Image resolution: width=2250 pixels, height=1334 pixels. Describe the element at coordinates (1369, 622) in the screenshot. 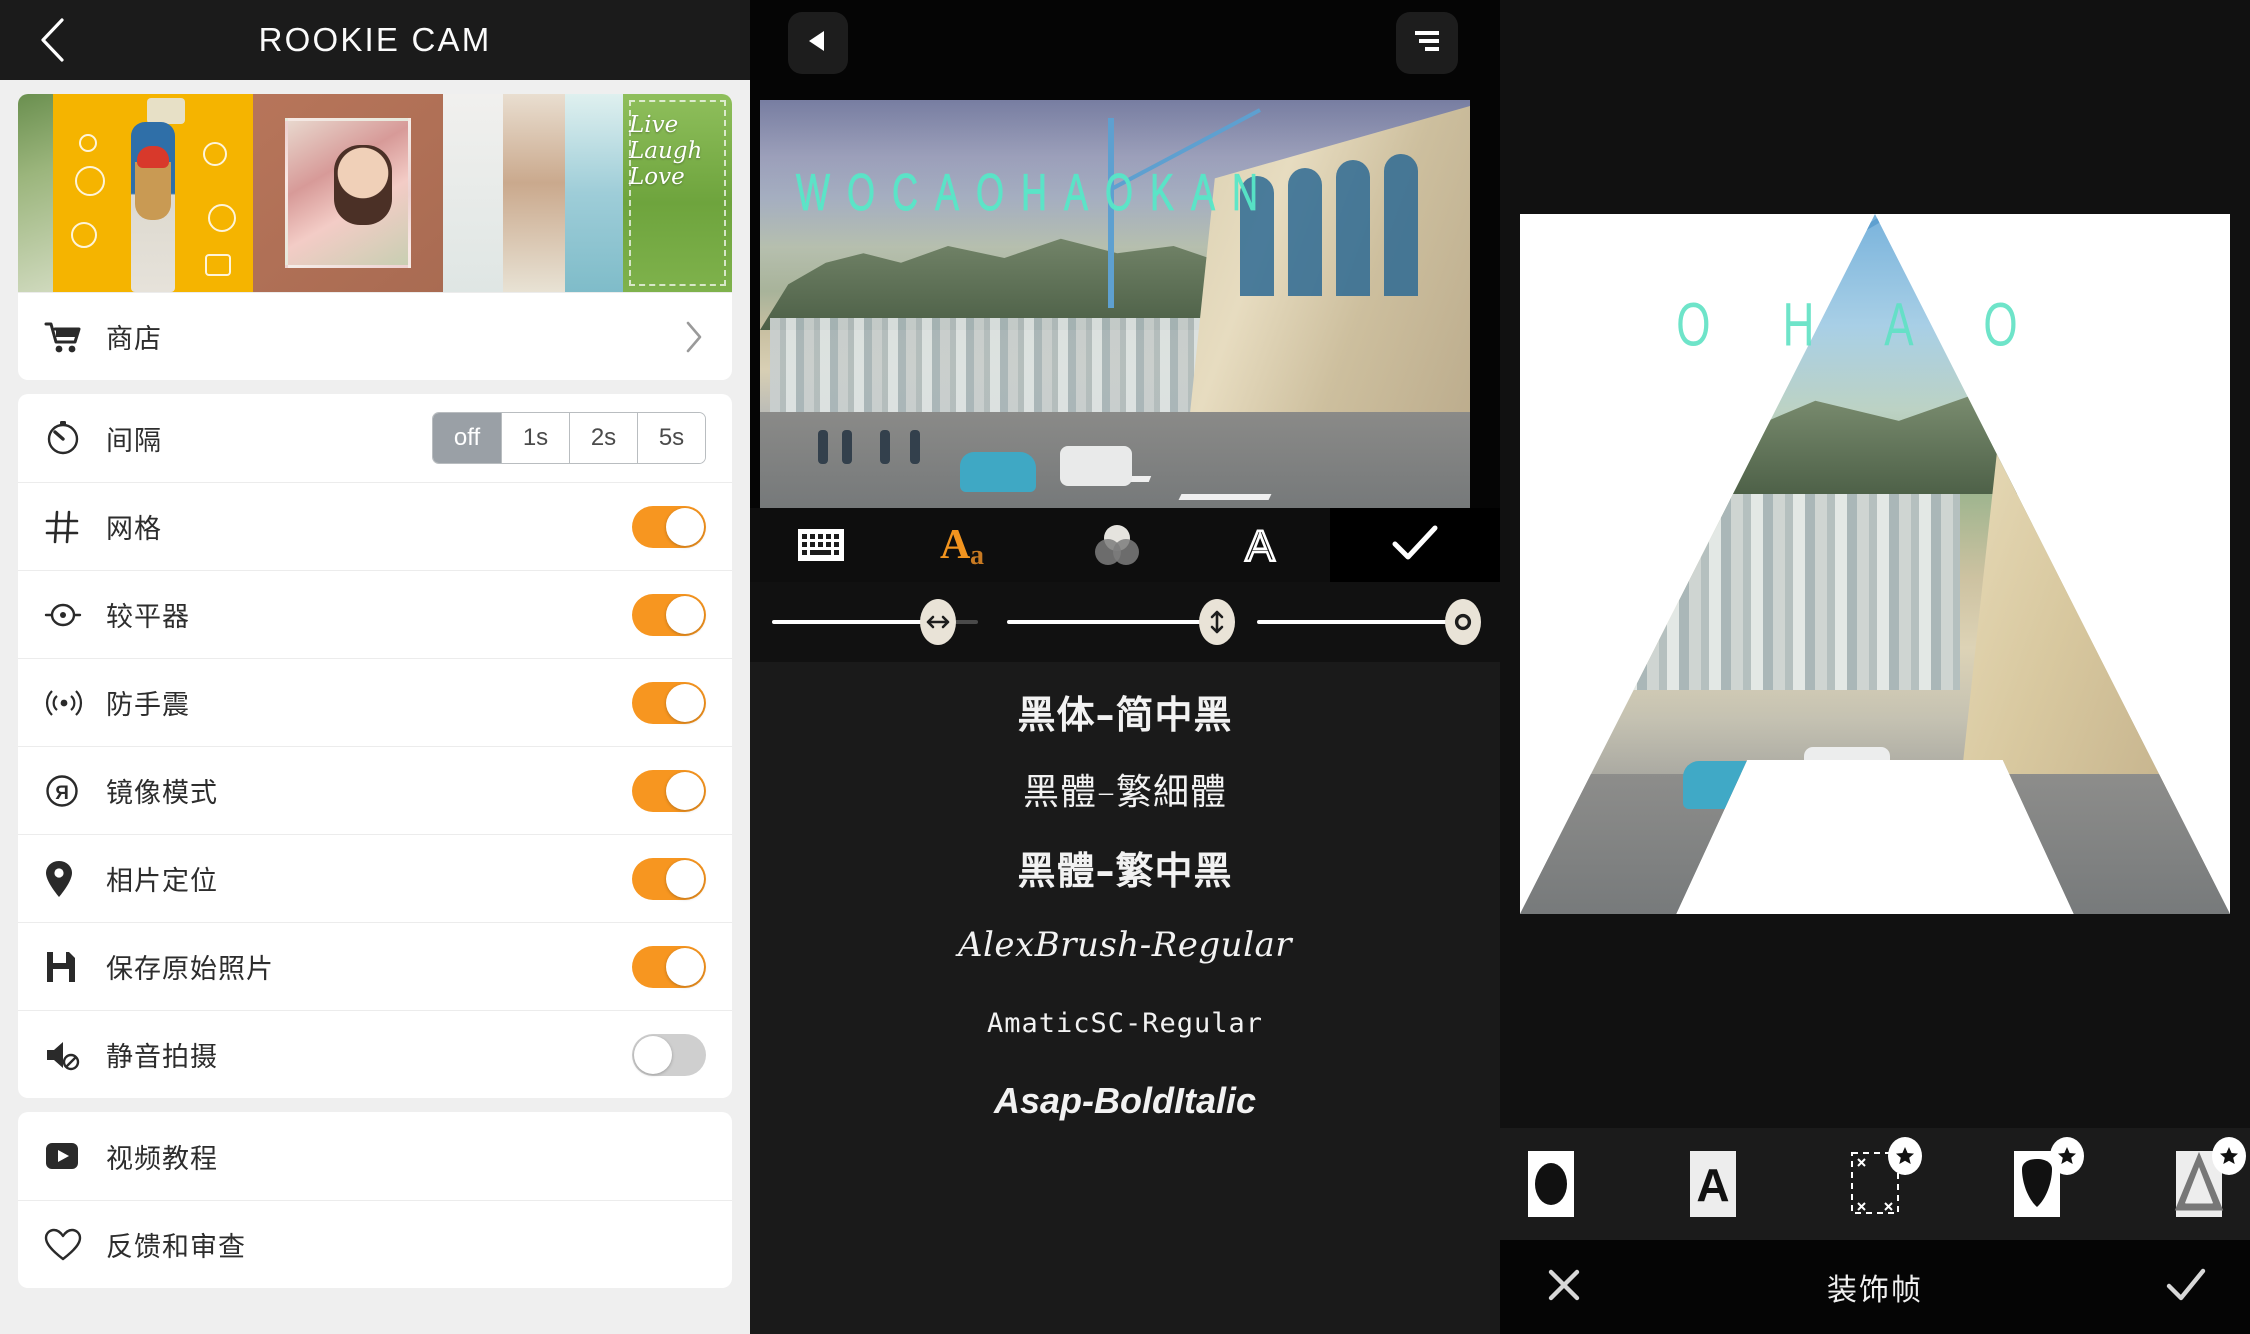

I see `opacity-slider` at that location.